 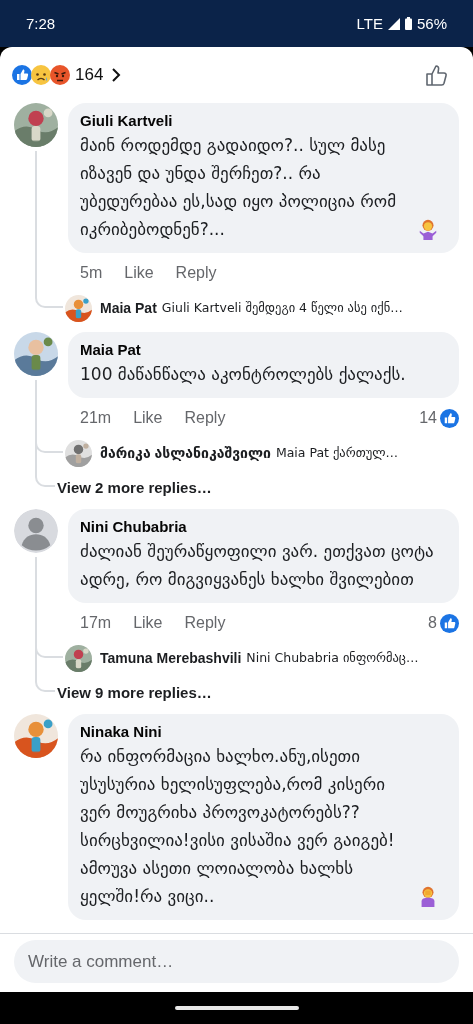 What do you see at coordinates (428, 229) in the screenshot?
I see `shrugging-person-icon` at bounding box center [428, 229].